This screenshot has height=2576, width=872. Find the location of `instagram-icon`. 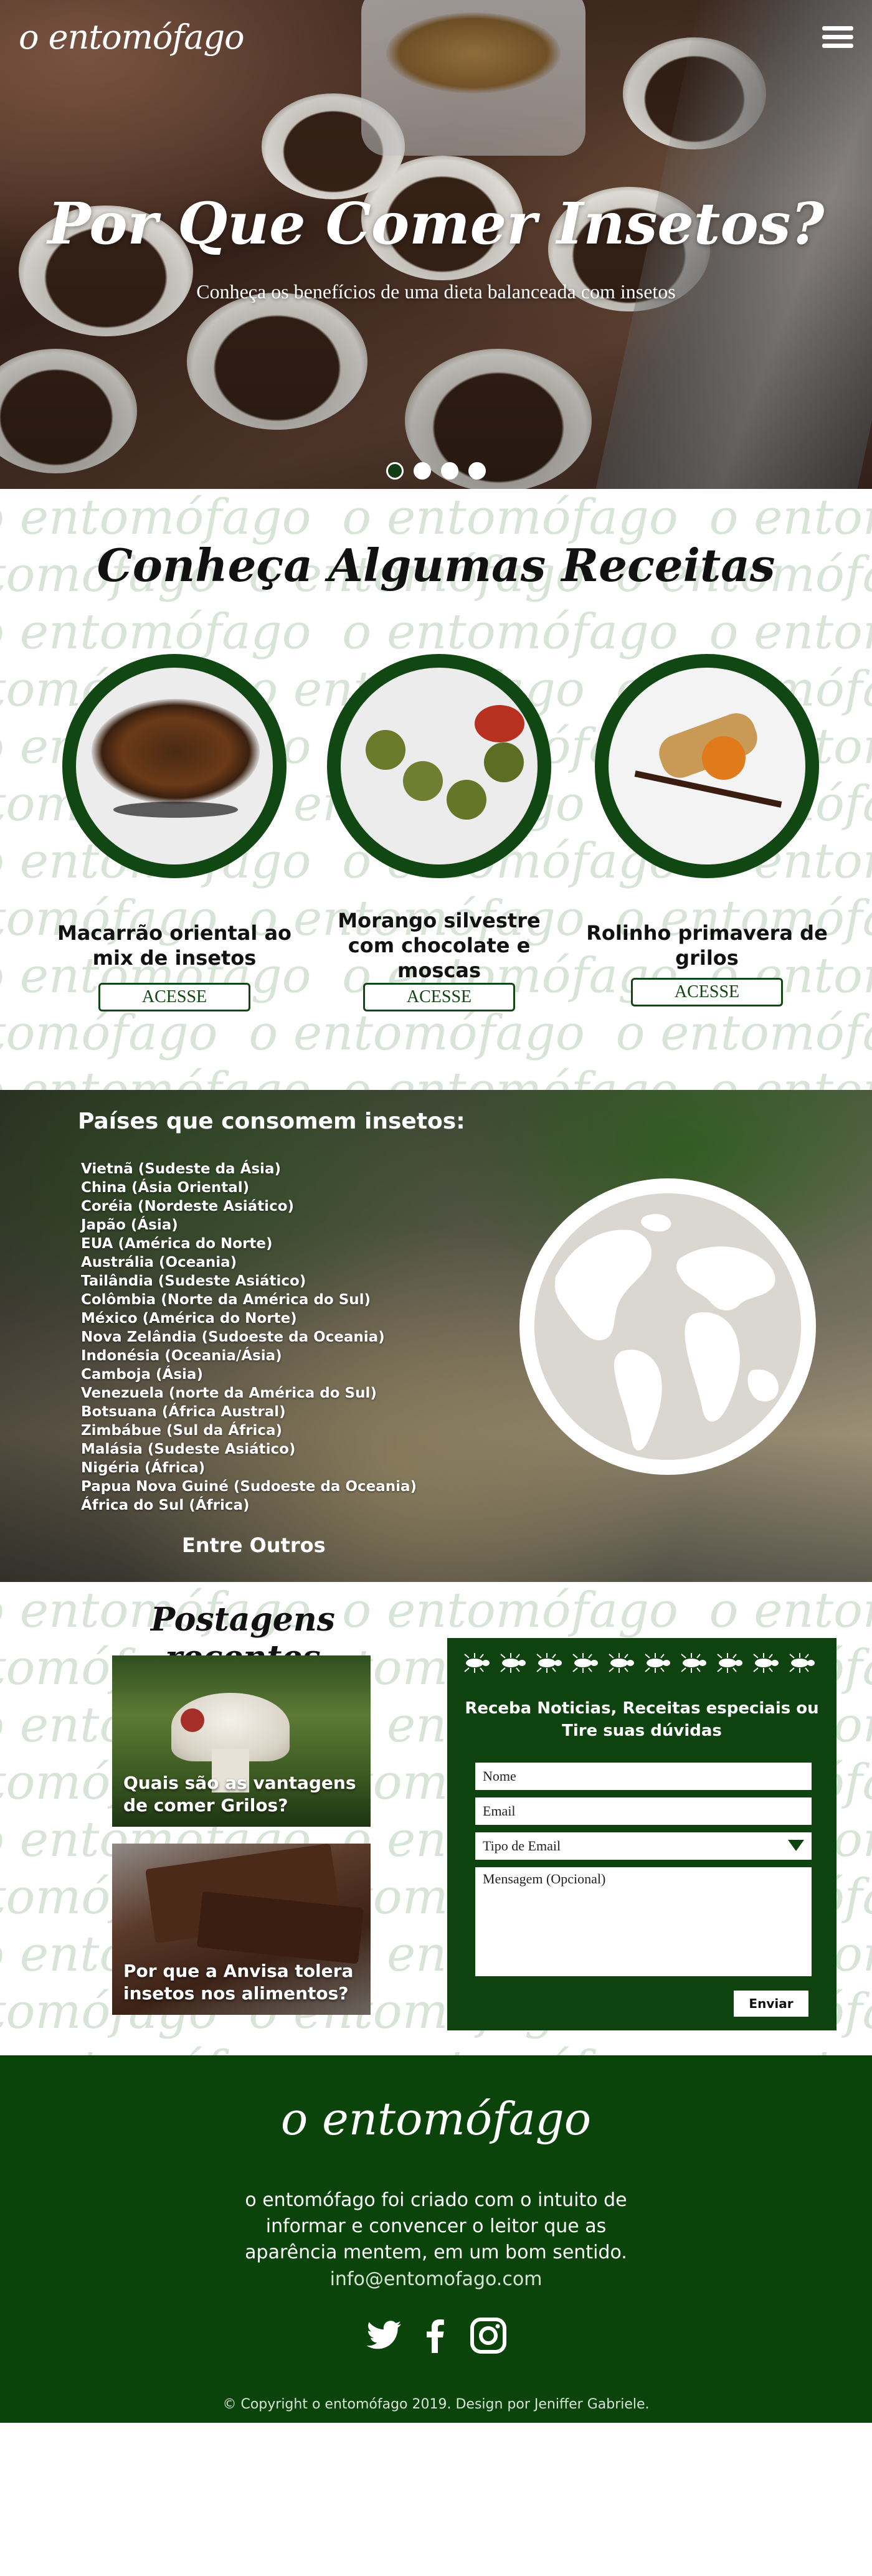

instagram-icon is located at coordinates (488, 2335).